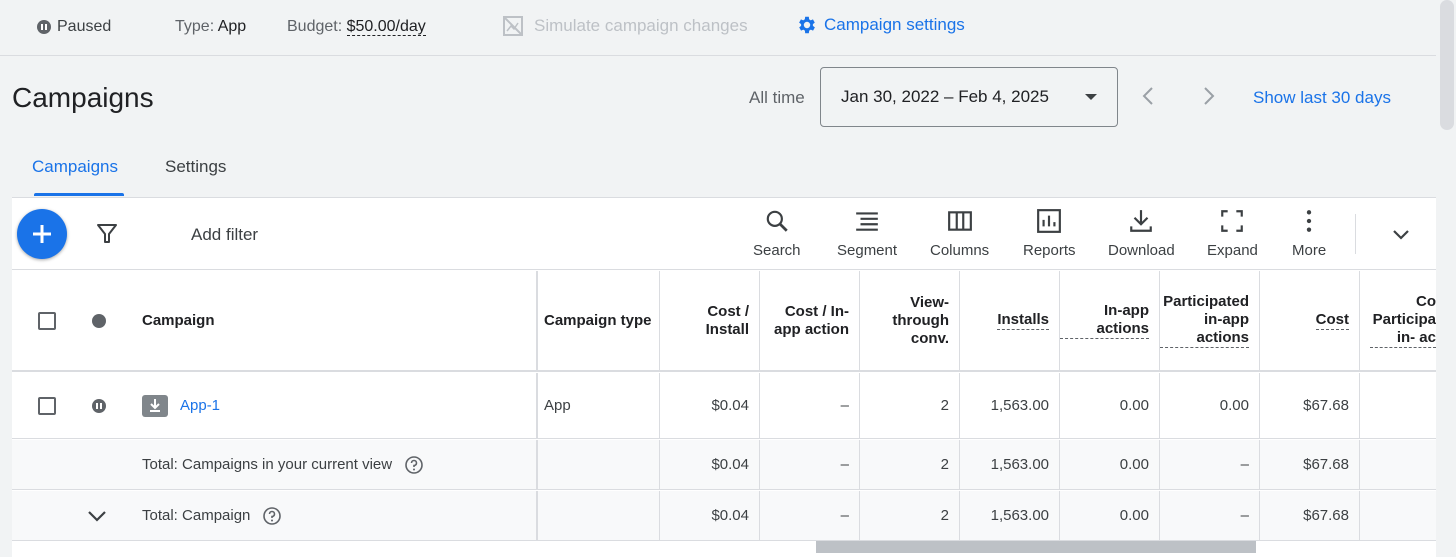 The height and width of the screenshot is (557, 1456). Describe the element at coordinates (224, 235) in the screenshot. I see `add-filter-input: Add filter` at that location.